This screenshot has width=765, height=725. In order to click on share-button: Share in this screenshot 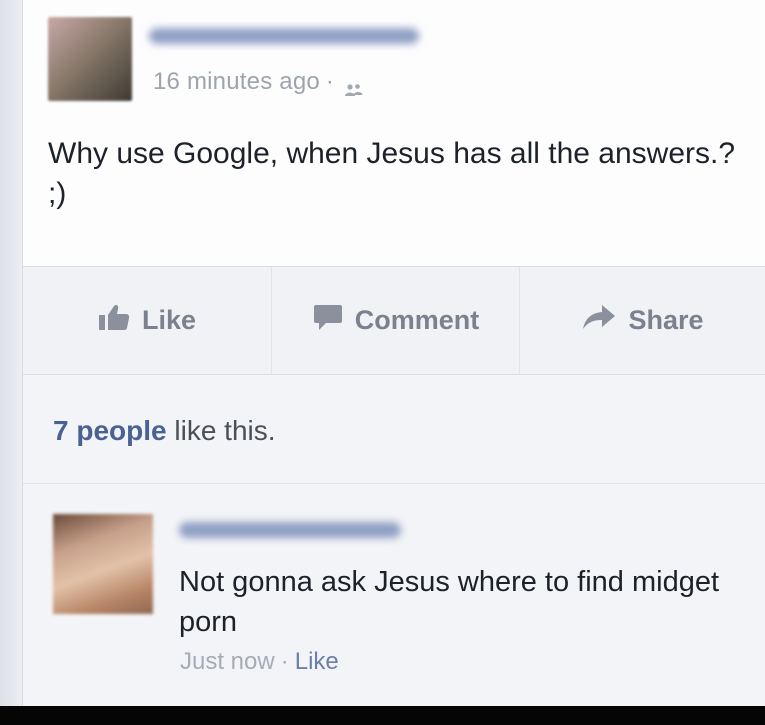, I will do `click(642, 320)`.